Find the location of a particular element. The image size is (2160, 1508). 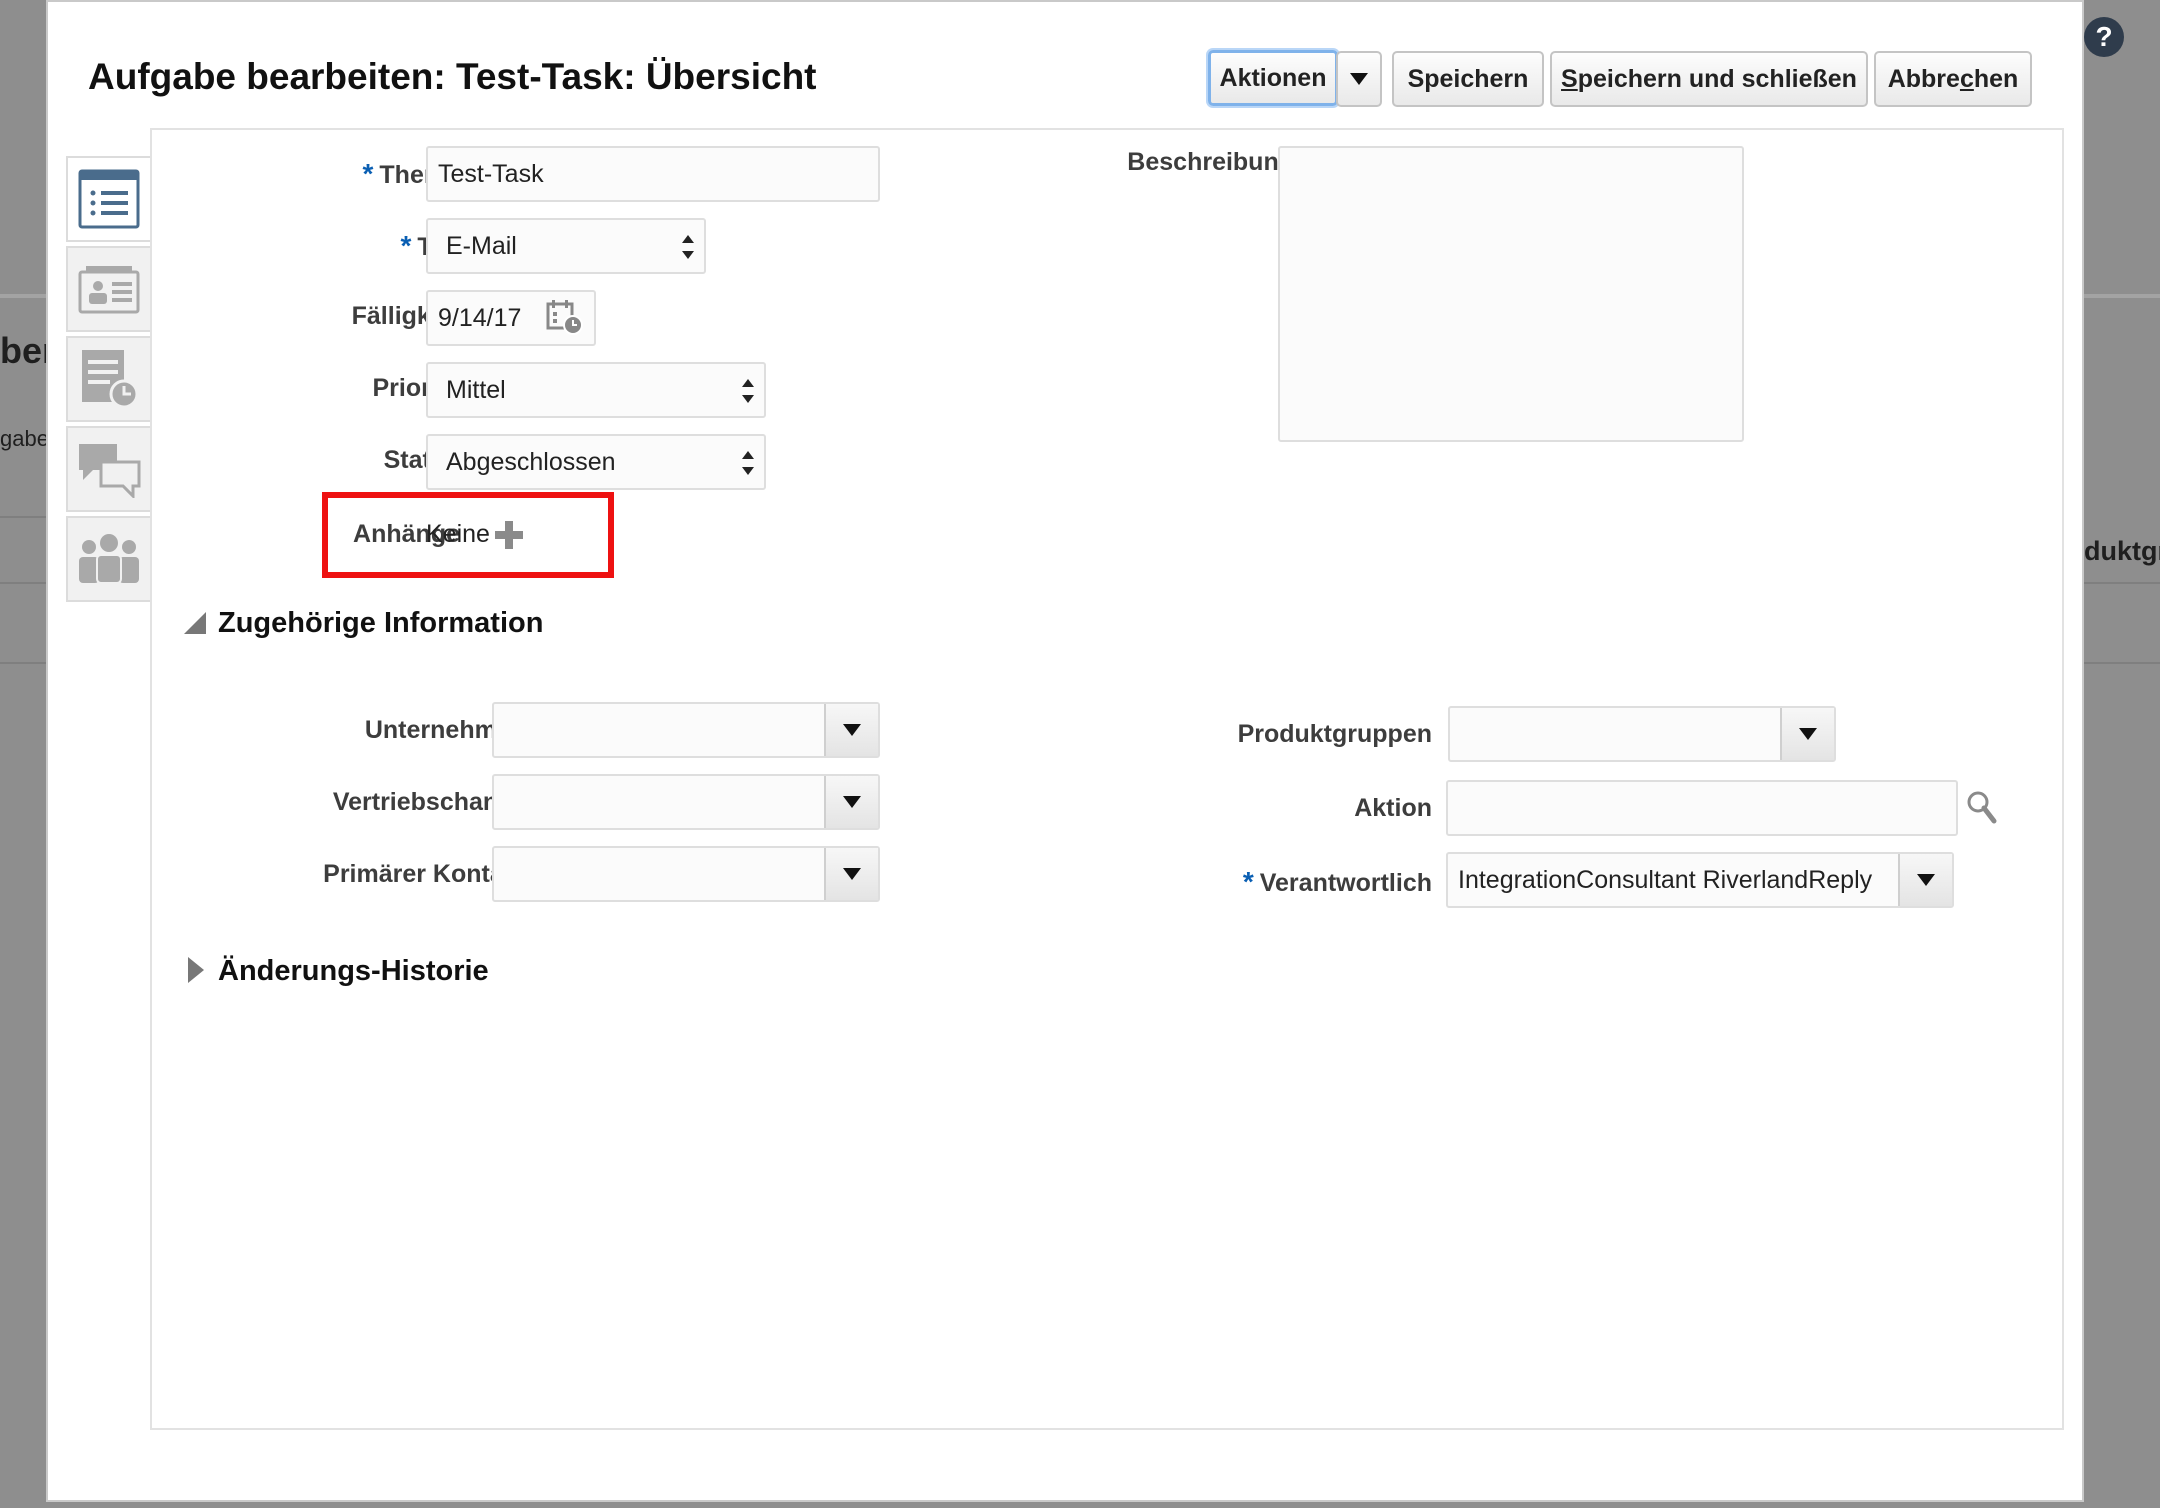

produktgruppen-dropdown-button is located at coordinates (1807, 734).